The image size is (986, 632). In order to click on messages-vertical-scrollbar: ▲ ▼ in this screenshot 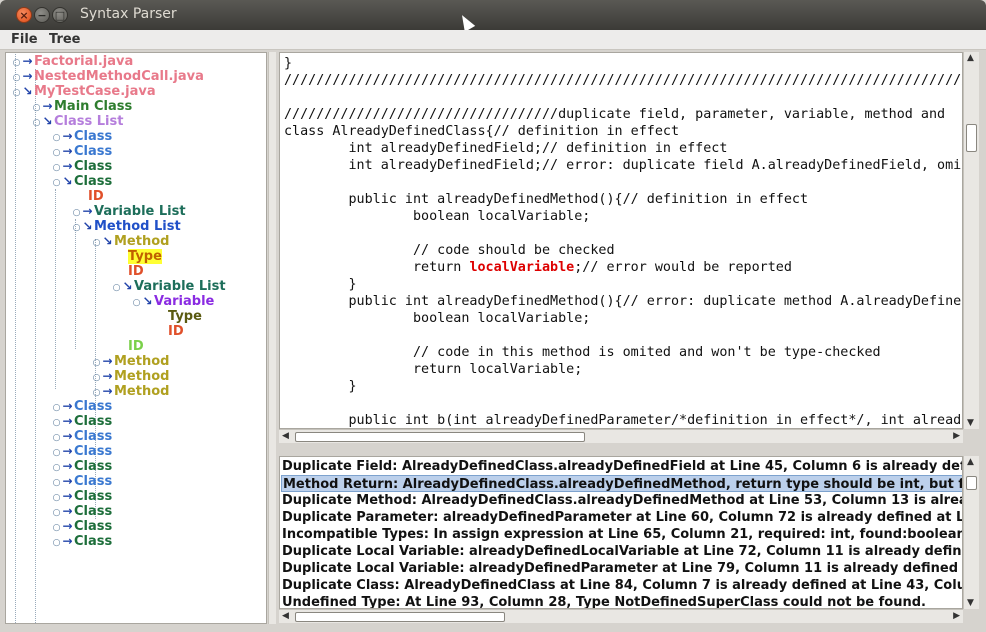, I will do `click(971, 532)`.